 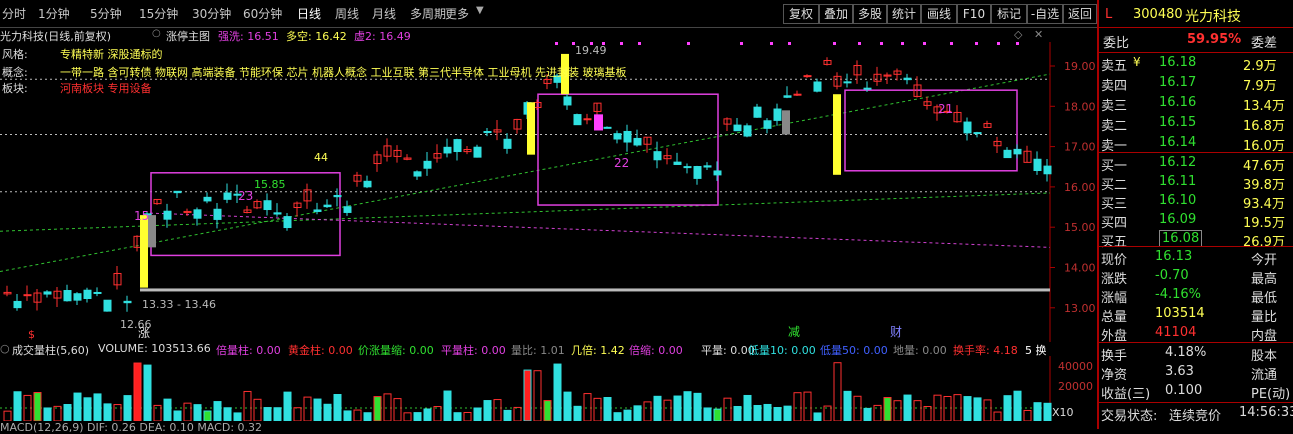 I want to click on period-fenshi: 分时, so click(x=14, y=13).